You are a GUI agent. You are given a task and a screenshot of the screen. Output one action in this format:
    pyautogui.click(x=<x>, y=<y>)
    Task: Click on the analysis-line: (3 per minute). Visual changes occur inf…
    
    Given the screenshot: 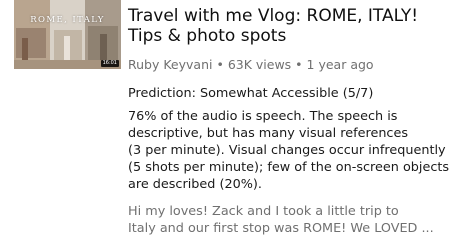 What is the action you would take?
    pyautogui.click(x=287, y=150)
    